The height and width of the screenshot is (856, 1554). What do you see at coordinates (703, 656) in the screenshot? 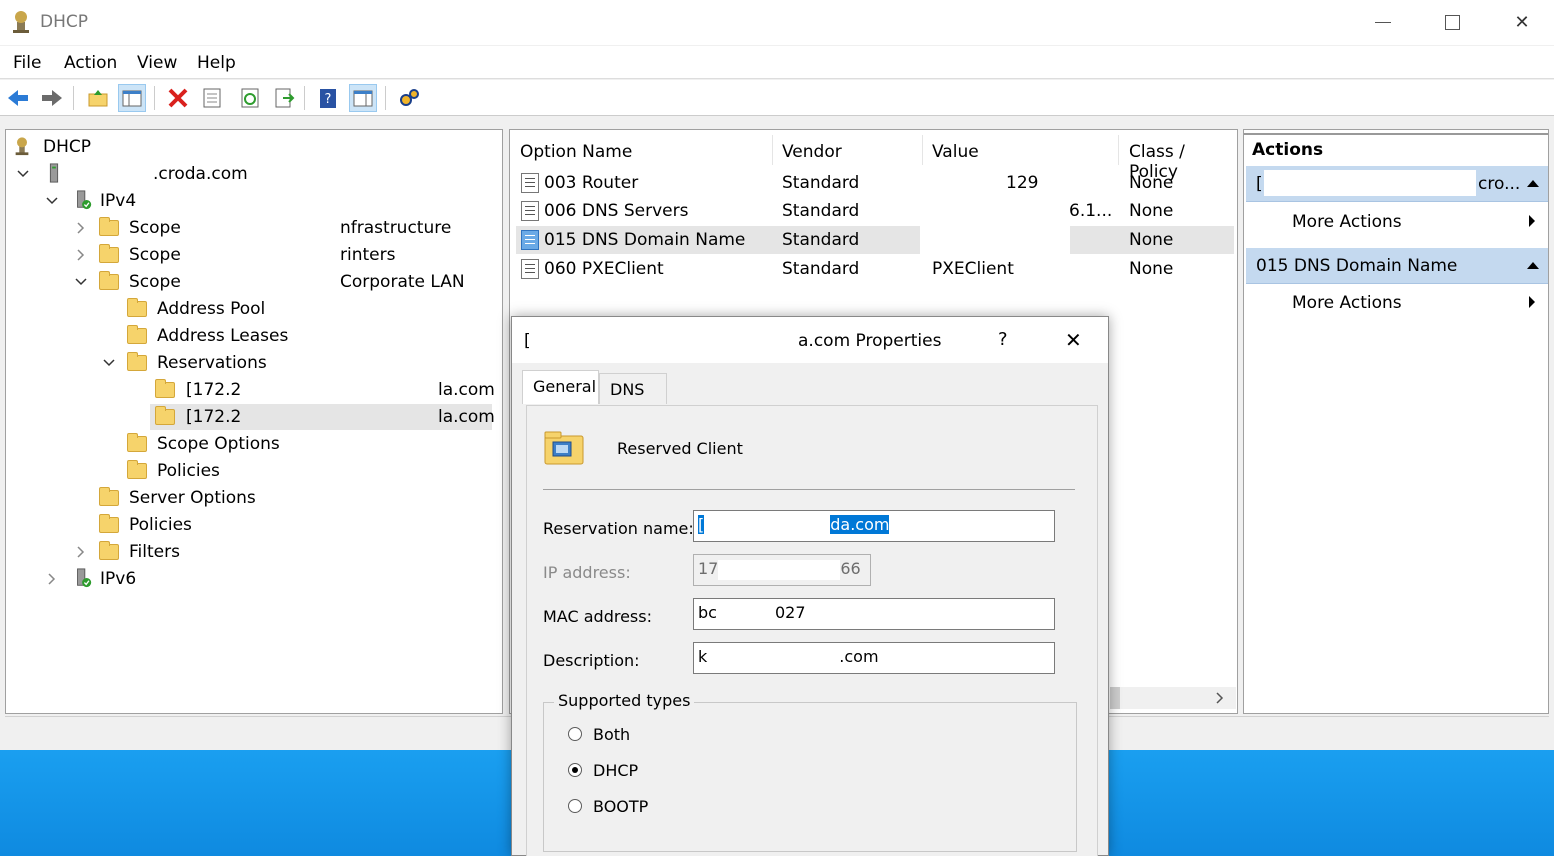
I see `description-prefix: k` at bounding box center [703, 656].